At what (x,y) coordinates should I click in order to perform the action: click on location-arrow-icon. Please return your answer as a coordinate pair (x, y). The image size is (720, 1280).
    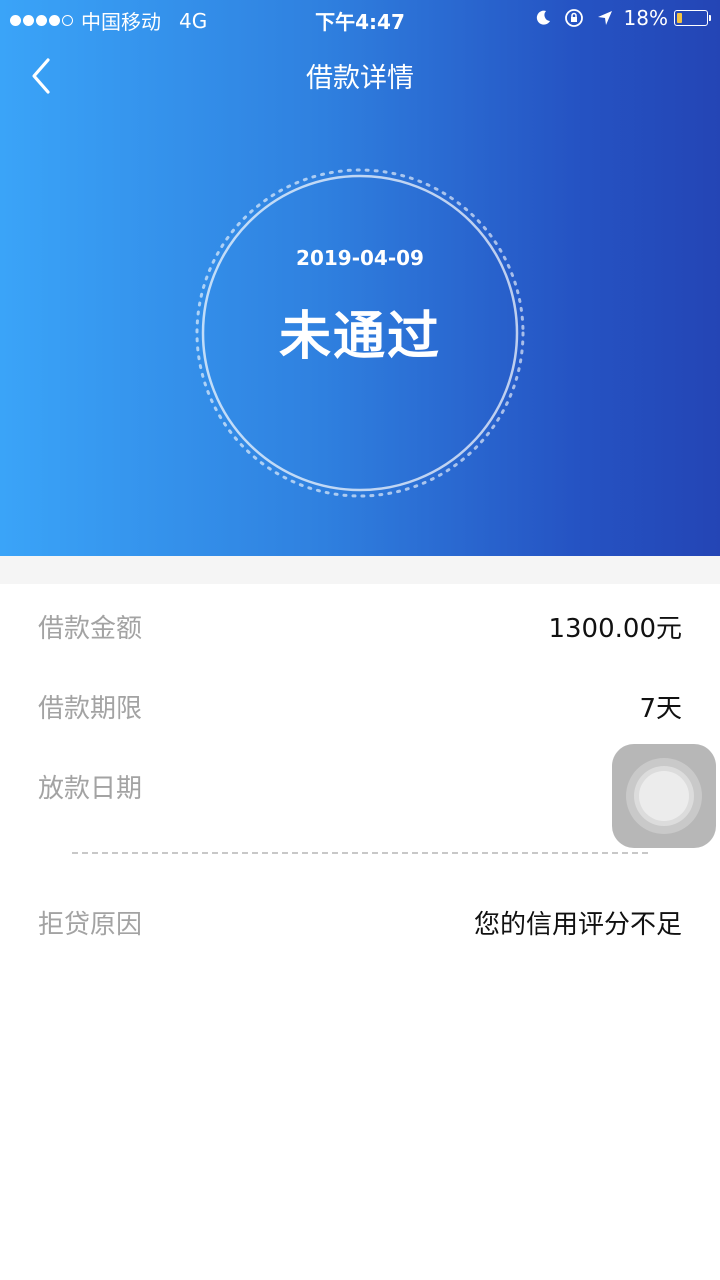
    Looking at the image, I should click on (605, 18).